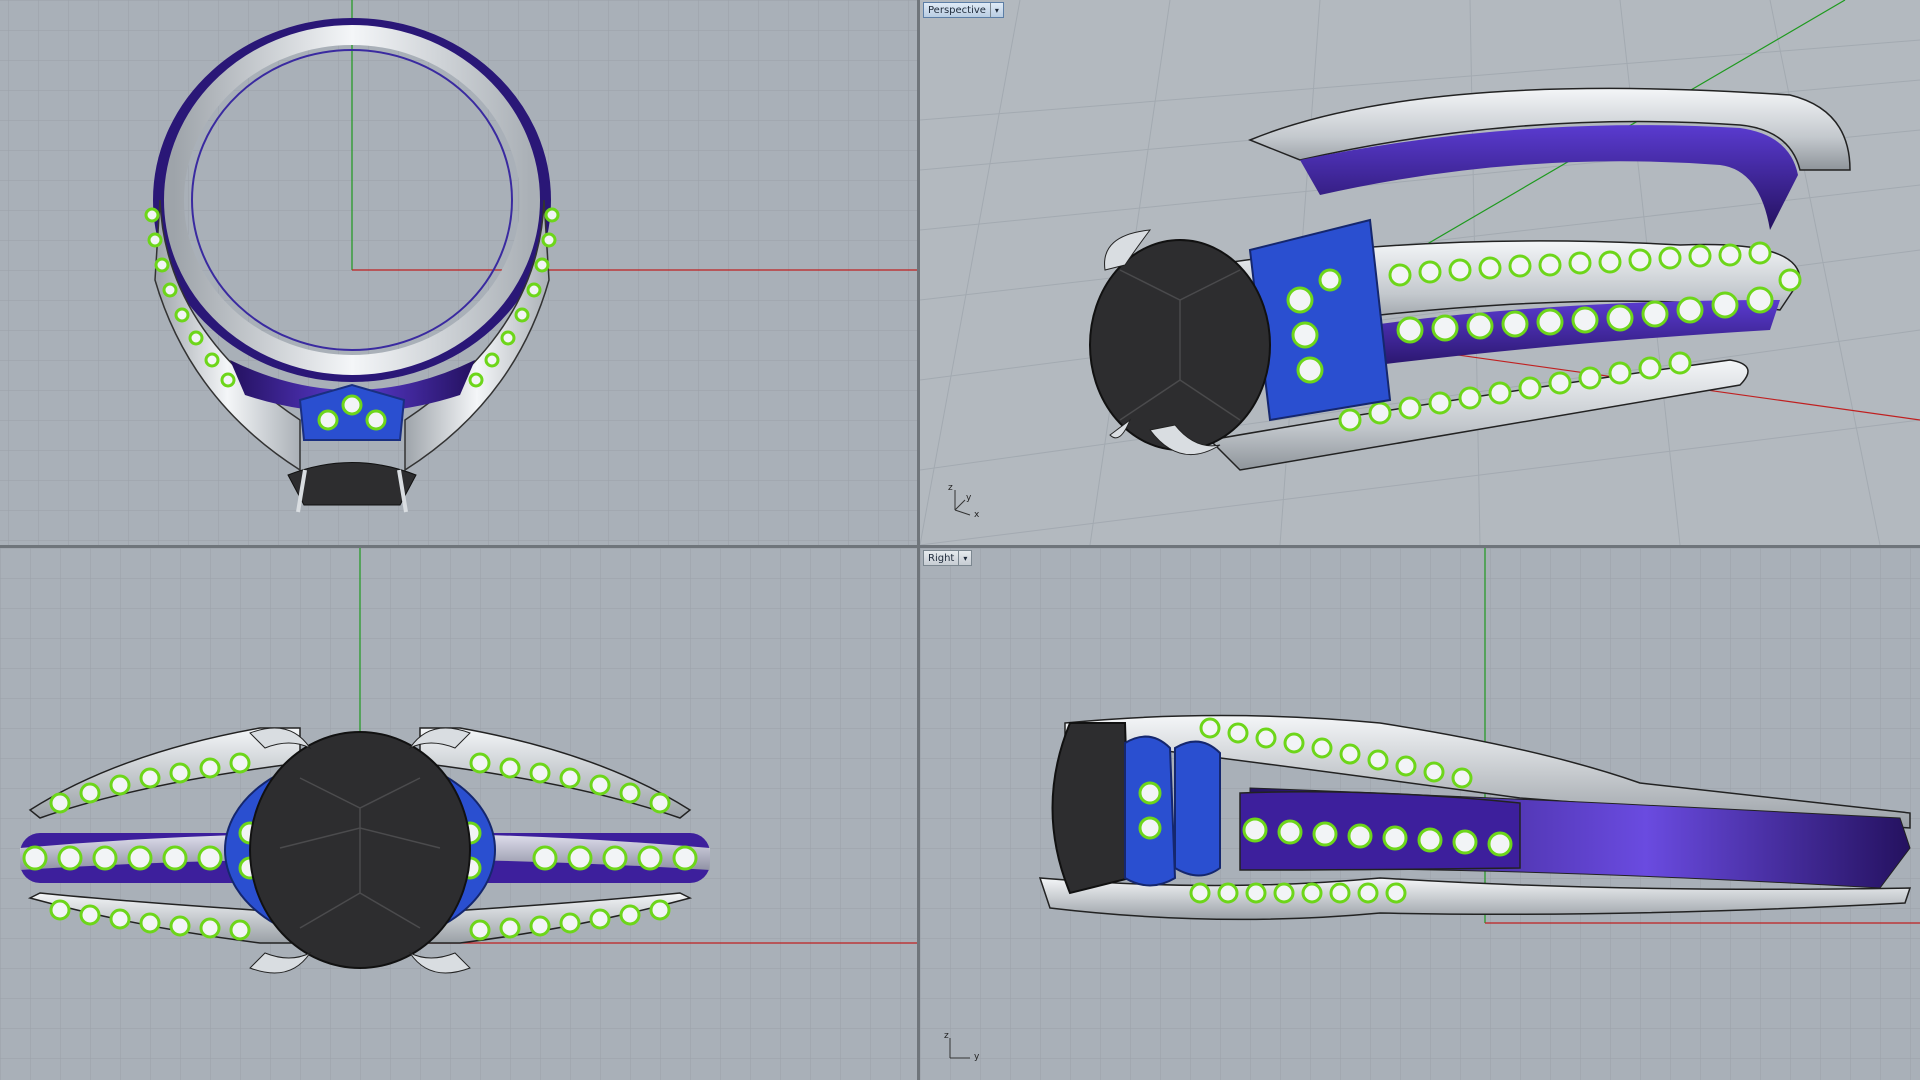 This screenshot has height=1080, width=1920. I want to click on perspective-viewport-tab: Perspective ▾, so click(963, 10).